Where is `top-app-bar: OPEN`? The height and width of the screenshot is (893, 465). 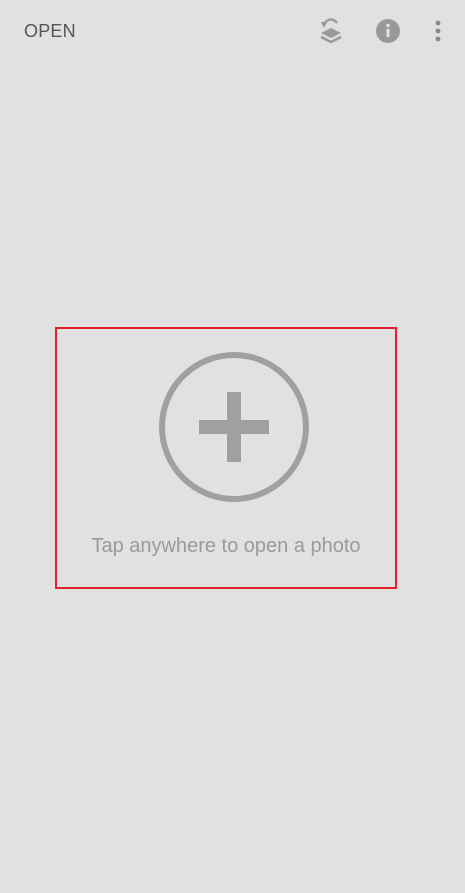
top-app-bar: OPEN is located at coordinates (232, 31).